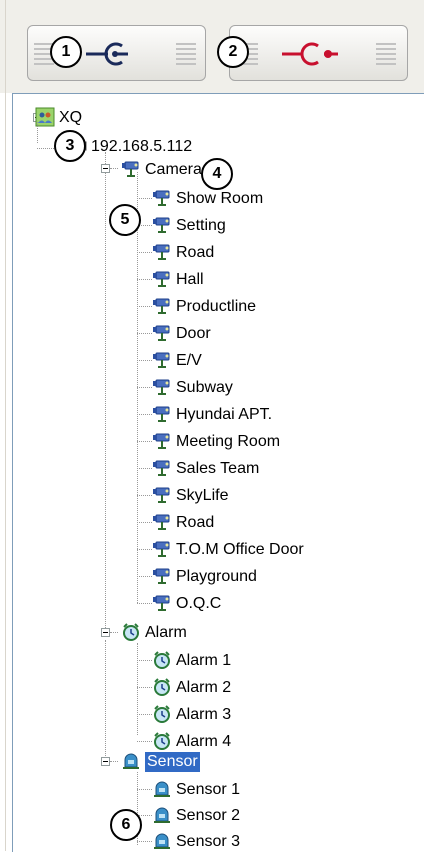 The image size is (424, 856). Describe the element at coordinates (240, 550) in the screenshot. I see `tree-node-camera: T.O.M Office Door` at that location.